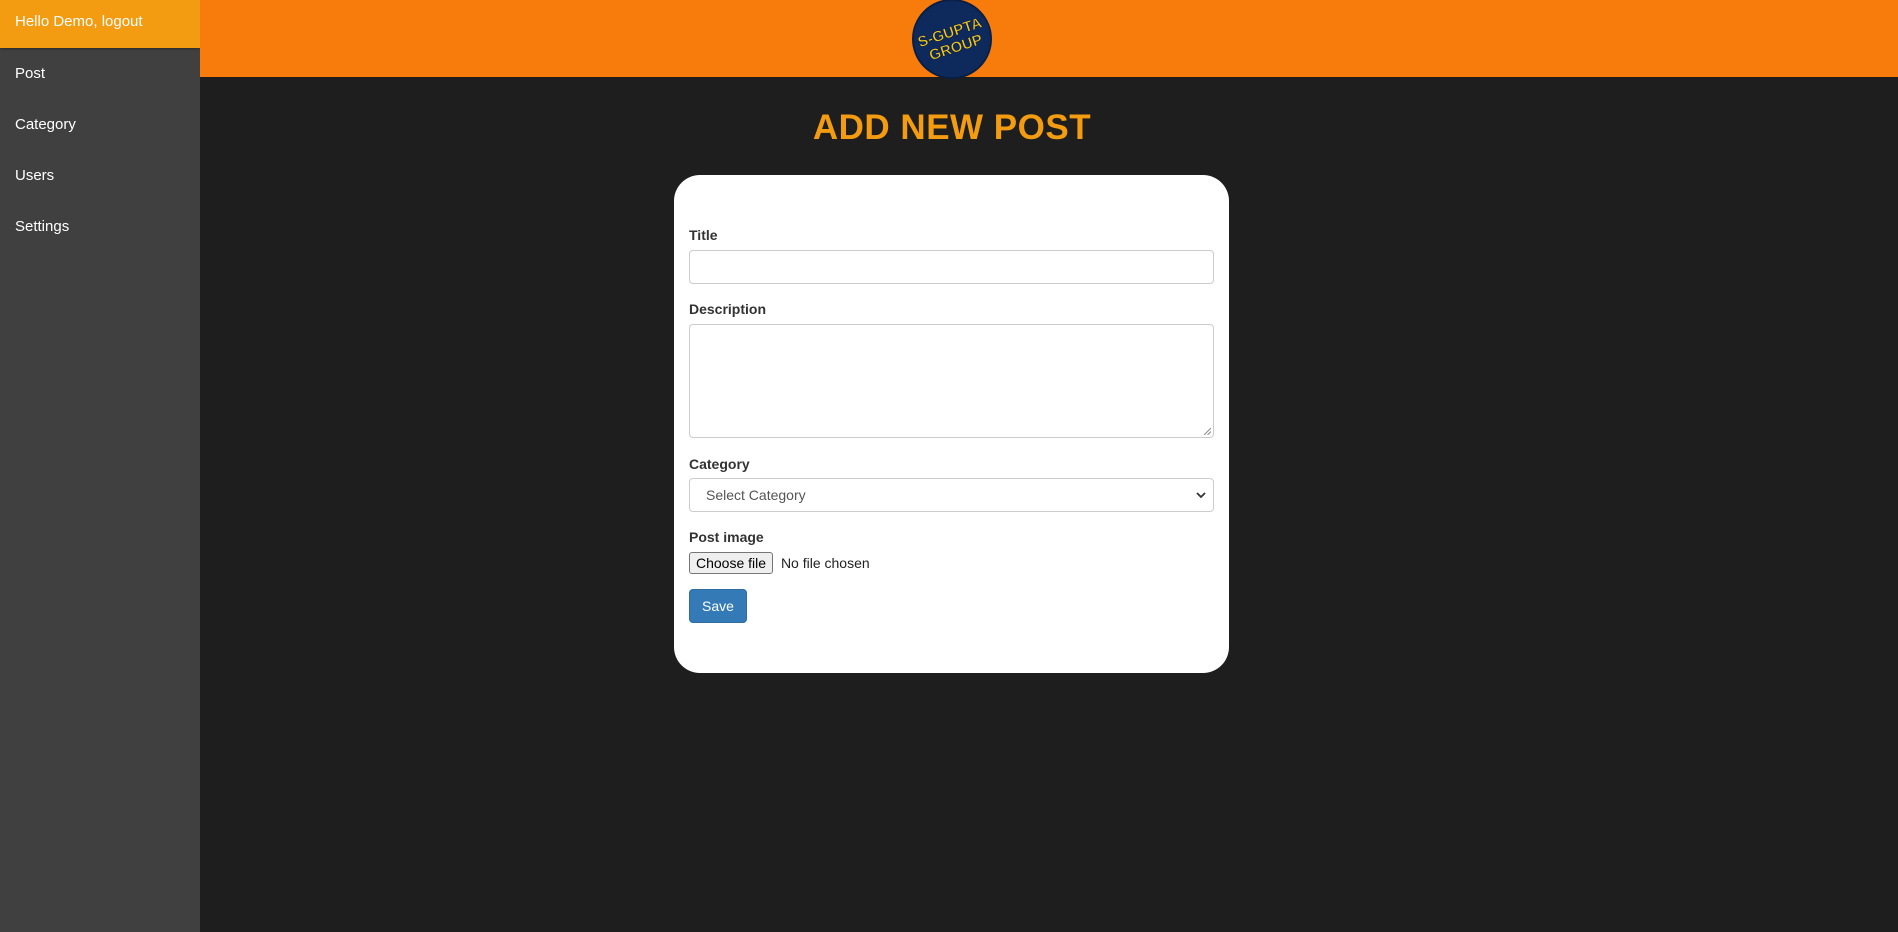  What do you see at coordinates (952, 39) in the screenshot?
I see `brand-logo-icon: S-GUPTA GROUP` at bounding box center [952, 39].